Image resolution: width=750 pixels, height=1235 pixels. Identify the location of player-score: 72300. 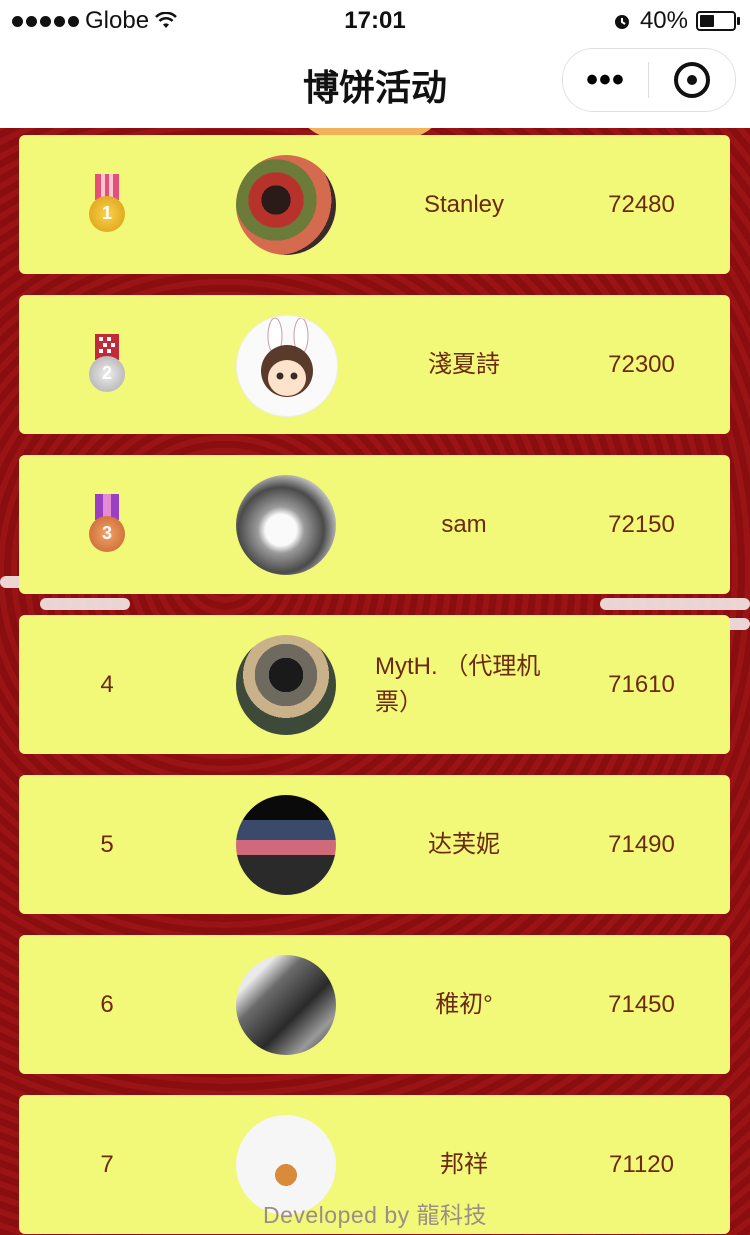
(641, 364).